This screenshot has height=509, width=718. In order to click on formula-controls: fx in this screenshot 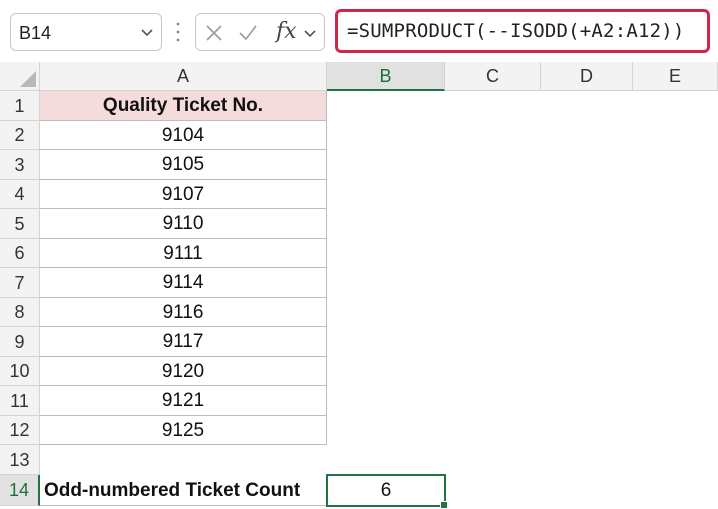, I will do `click(260, 32)`.